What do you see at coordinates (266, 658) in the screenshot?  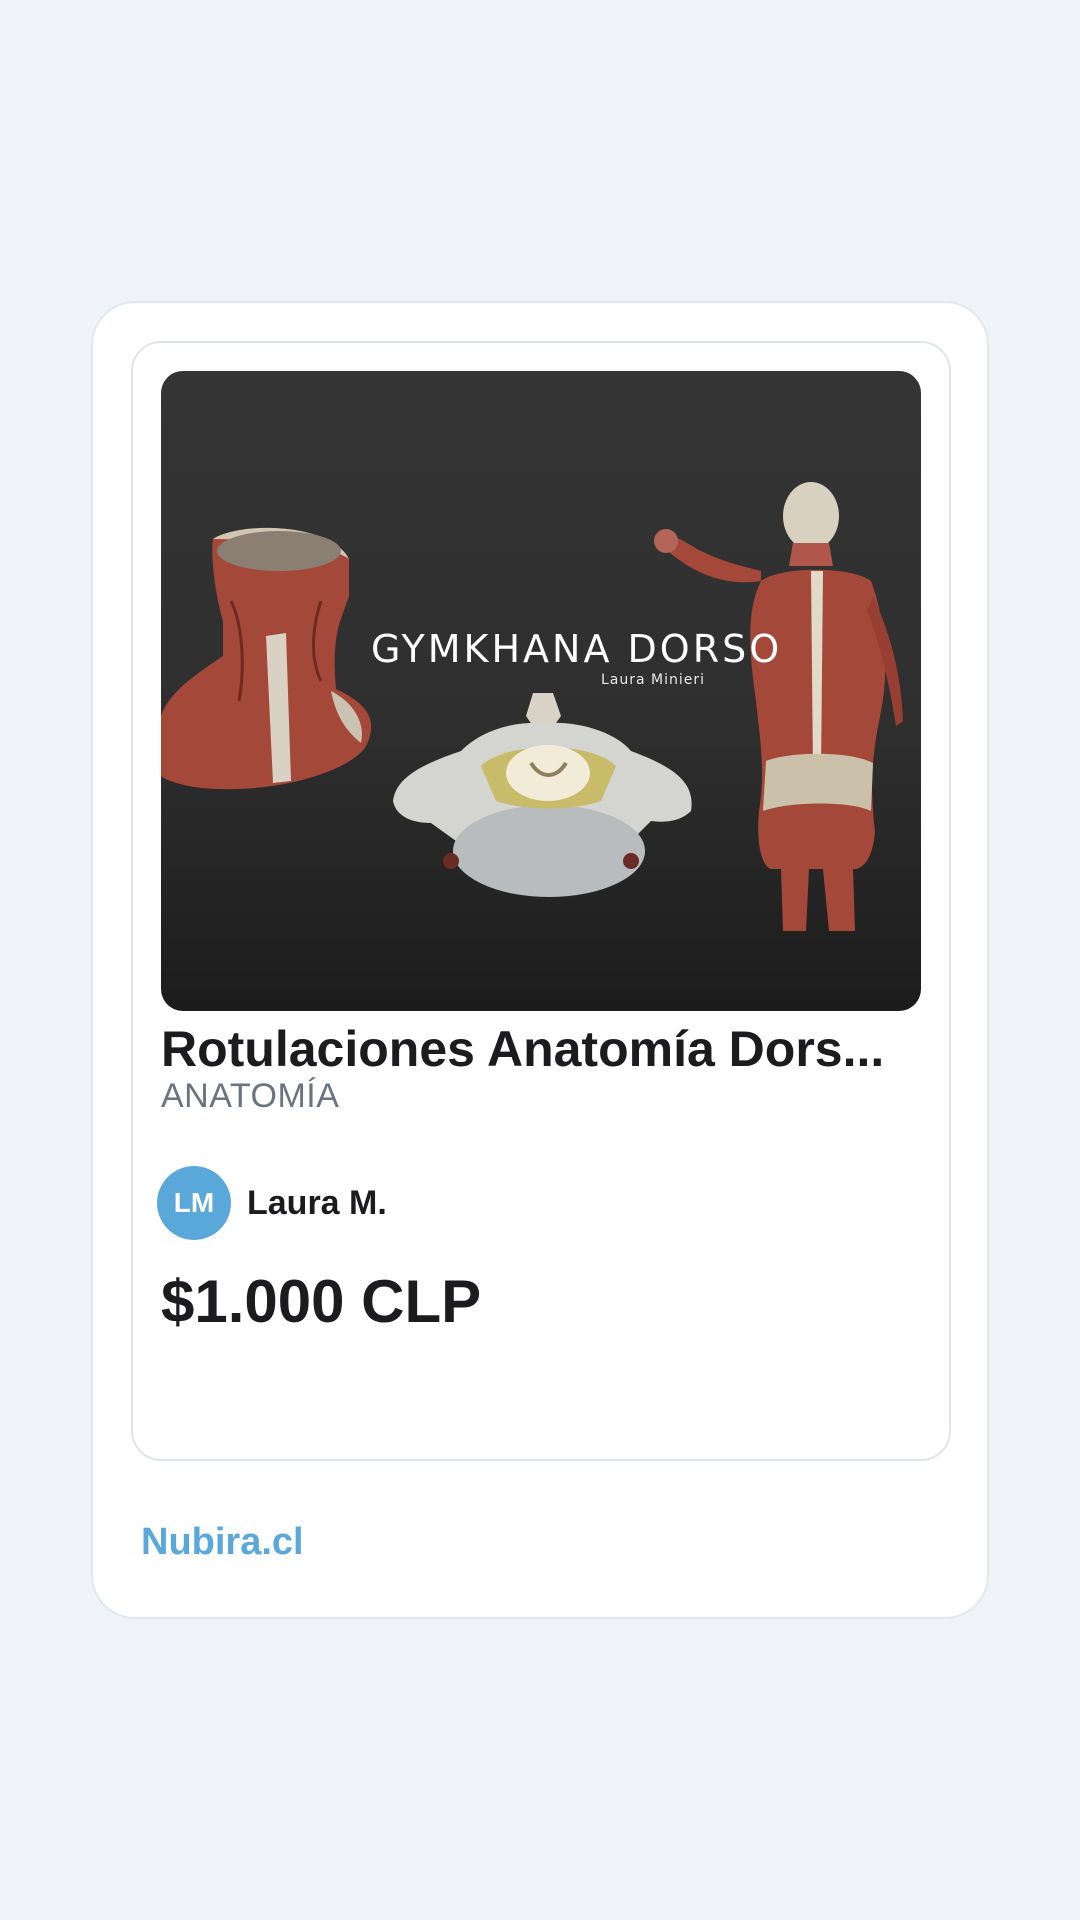 I see `neck-model-figure` at bounding box center [266, 658].